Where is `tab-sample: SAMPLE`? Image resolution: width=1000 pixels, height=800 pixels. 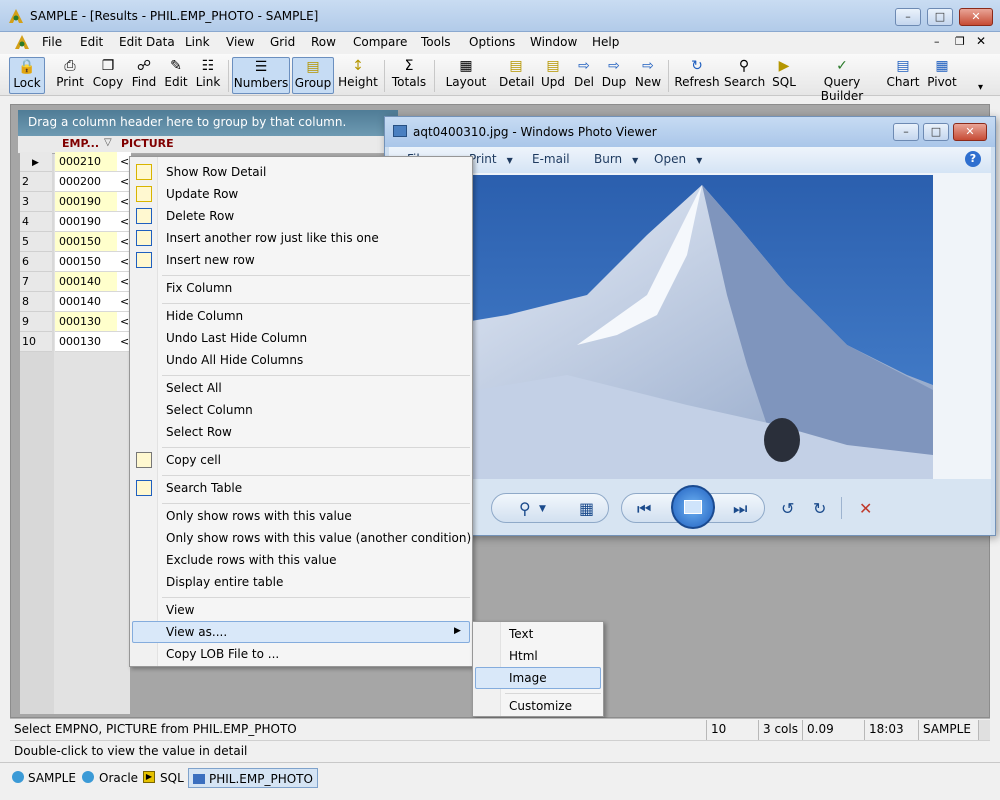 tab-sample: SAMPLE is located at coordinates (52, 778).